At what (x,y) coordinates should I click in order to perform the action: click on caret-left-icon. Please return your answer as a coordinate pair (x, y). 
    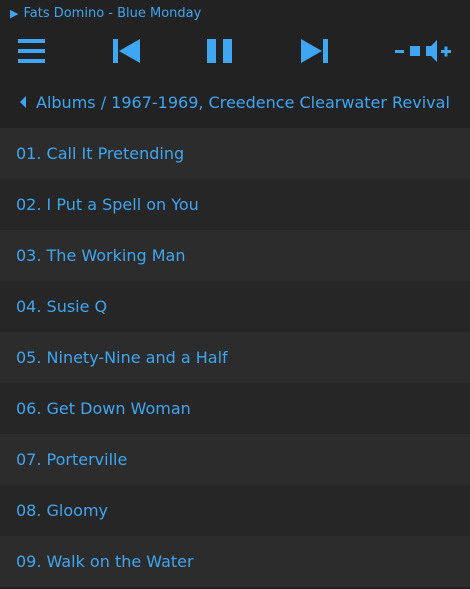
    Looking at the image, I should click on (23, 102).